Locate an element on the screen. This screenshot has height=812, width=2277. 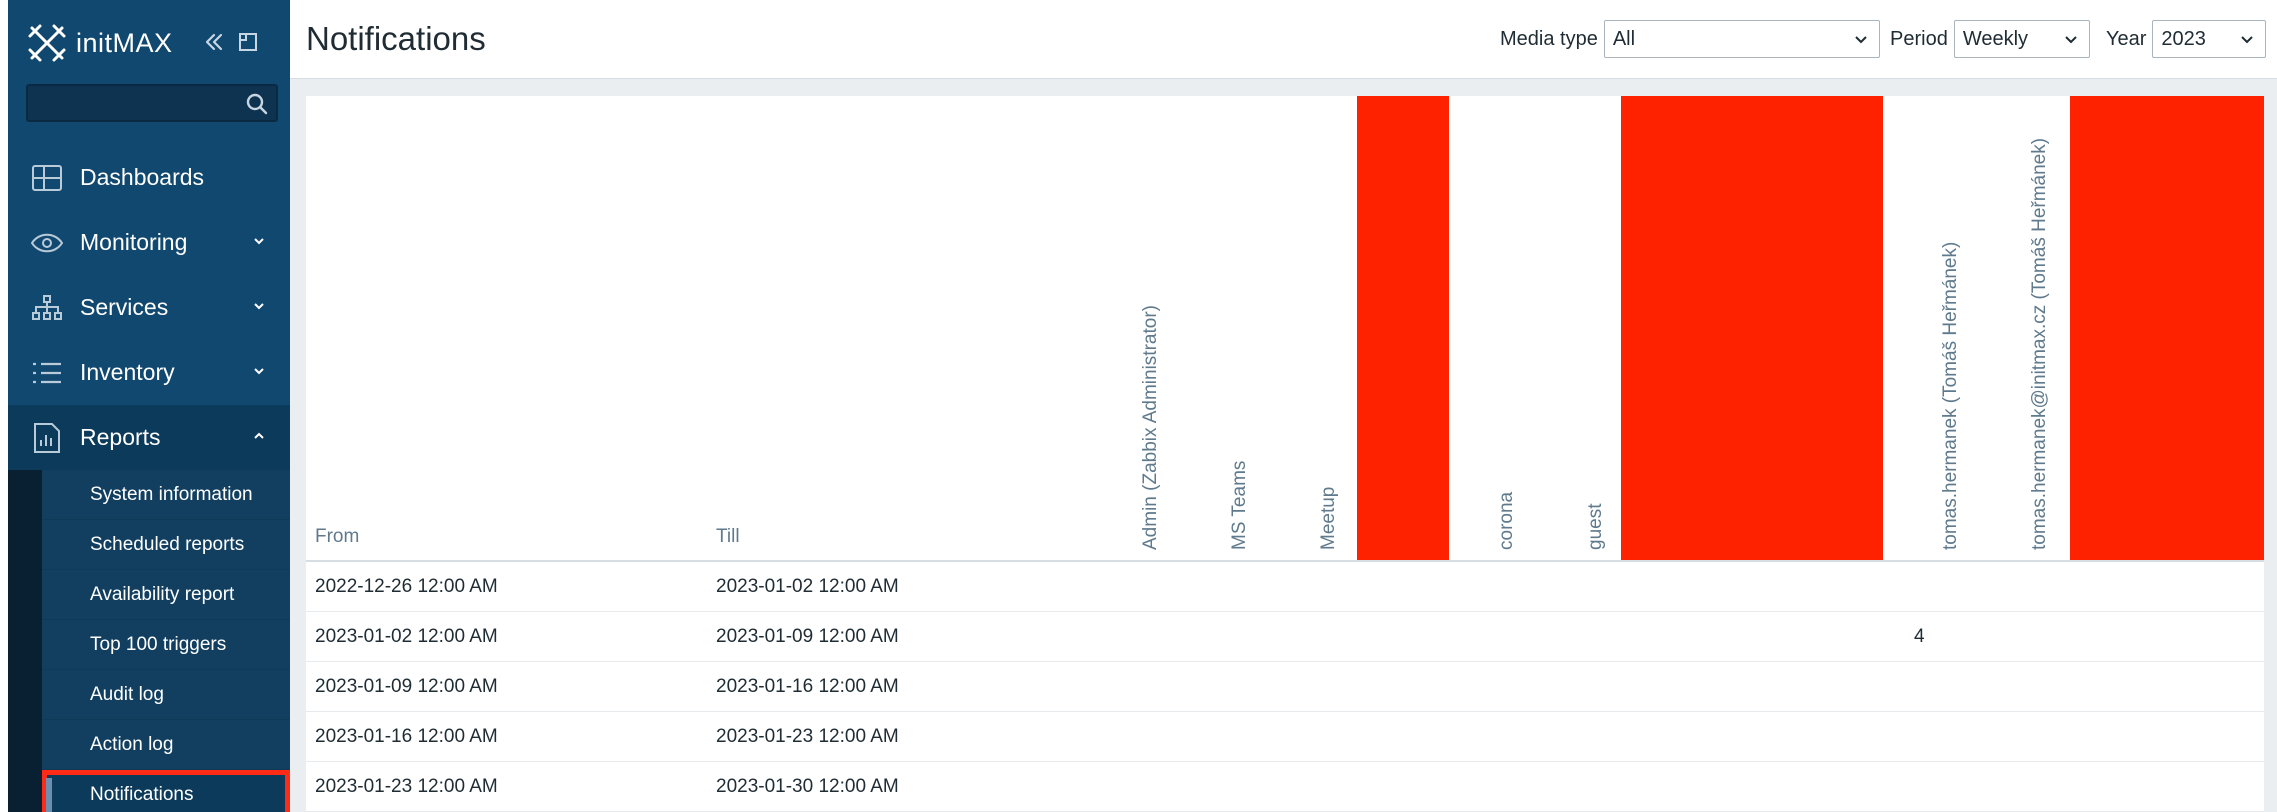
hierarchy-icon is located at coordinates (47, 308).